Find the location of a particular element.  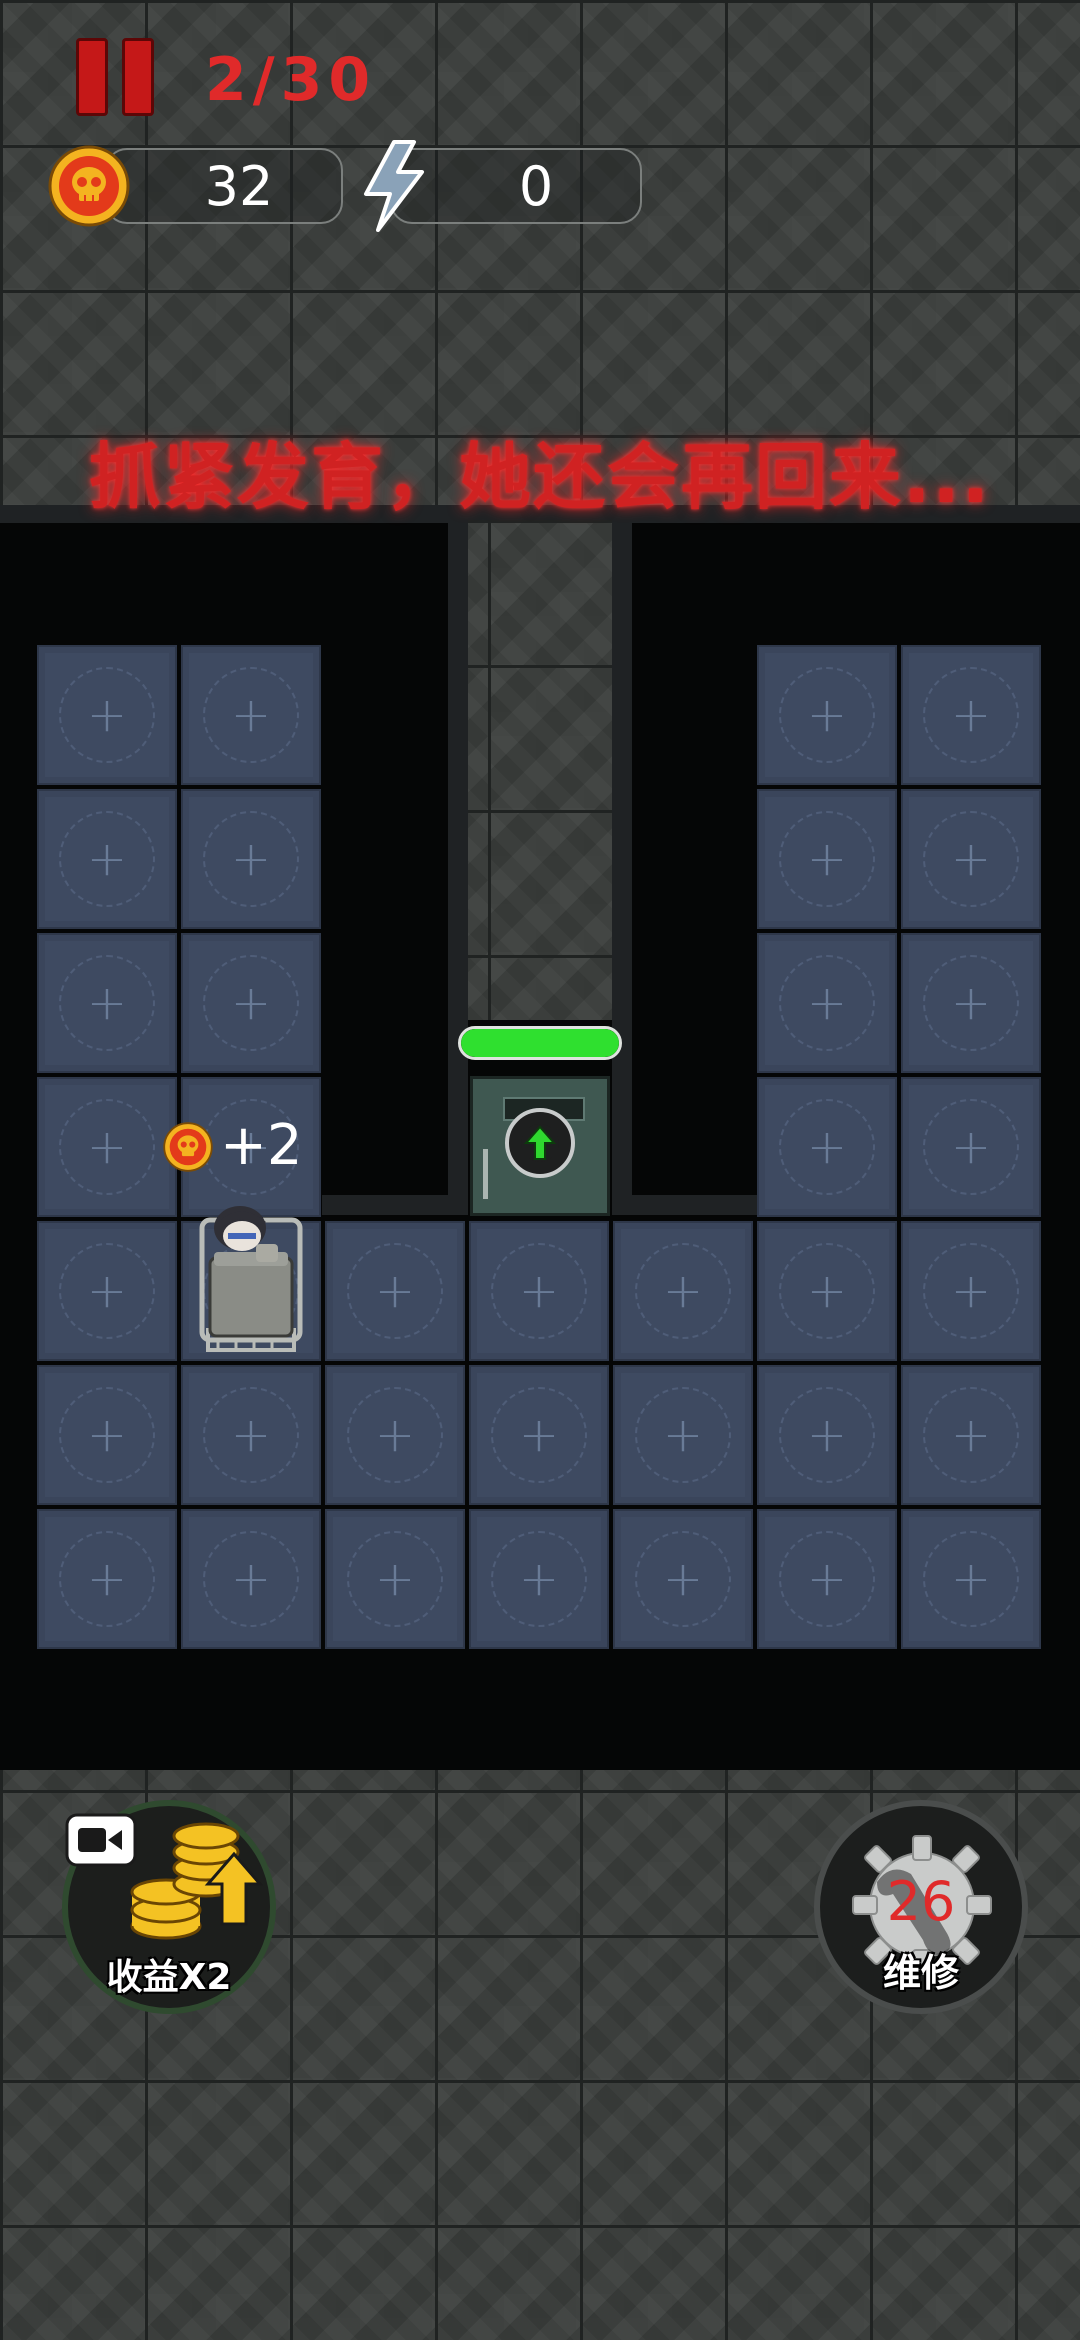

door-upgrade-button is located at coordinates (540, 1143).